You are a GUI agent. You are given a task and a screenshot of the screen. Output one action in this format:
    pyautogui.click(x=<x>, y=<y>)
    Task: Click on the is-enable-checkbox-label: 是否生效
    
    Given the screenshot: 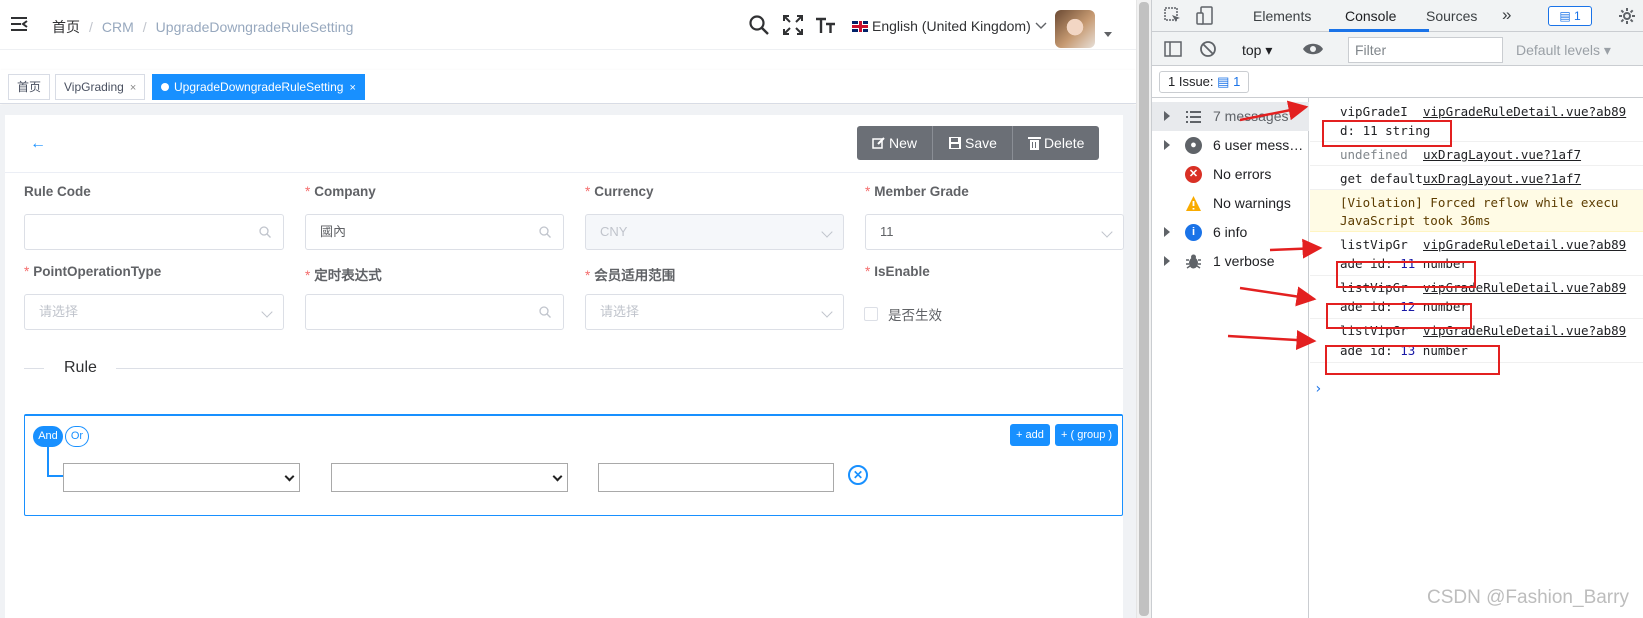 What is the action you would take?
    pyautogui.click(x=915, y=314)
    